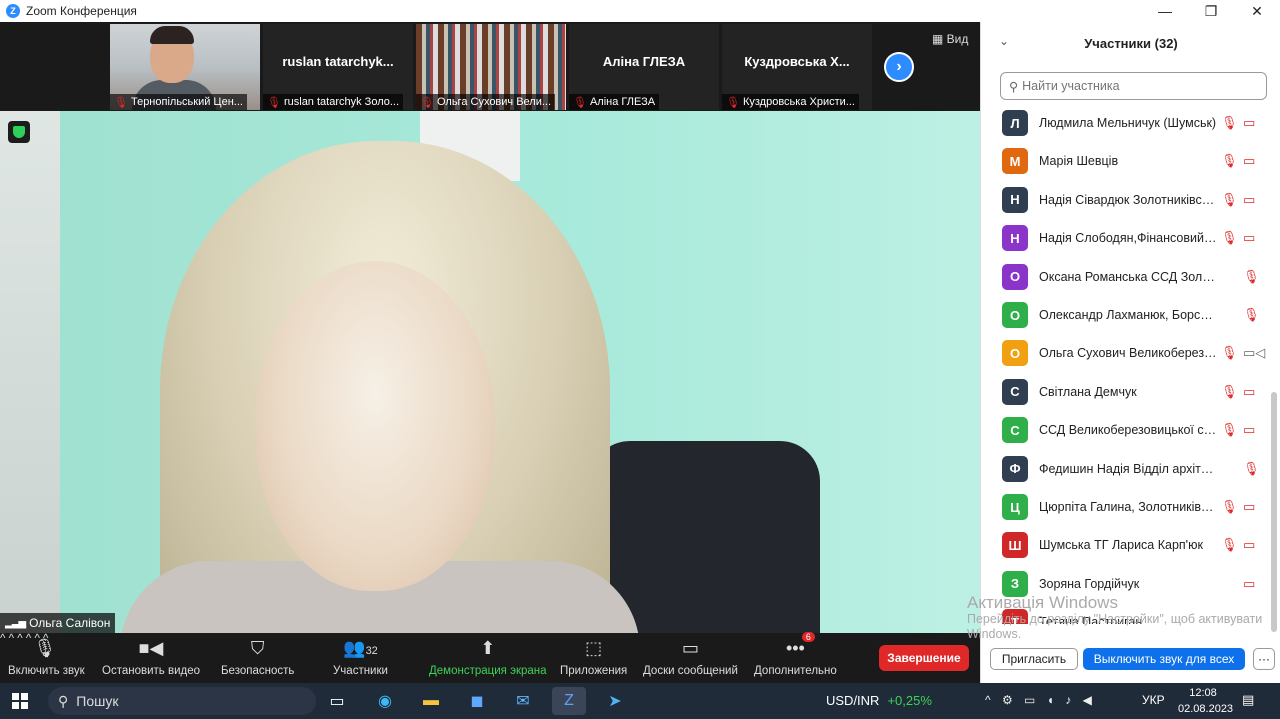  Describe the element at coordinates (257, 648) in the screenshot. I see `shield-icon: ⛉` at that location.